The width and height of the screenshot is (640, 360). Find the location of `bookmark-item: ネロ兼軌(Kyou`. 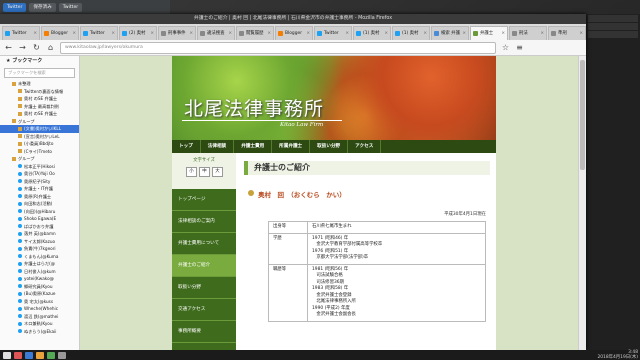

bookmark-item: ネロ兼軌(Kyou is located at coordinates (39, 324).